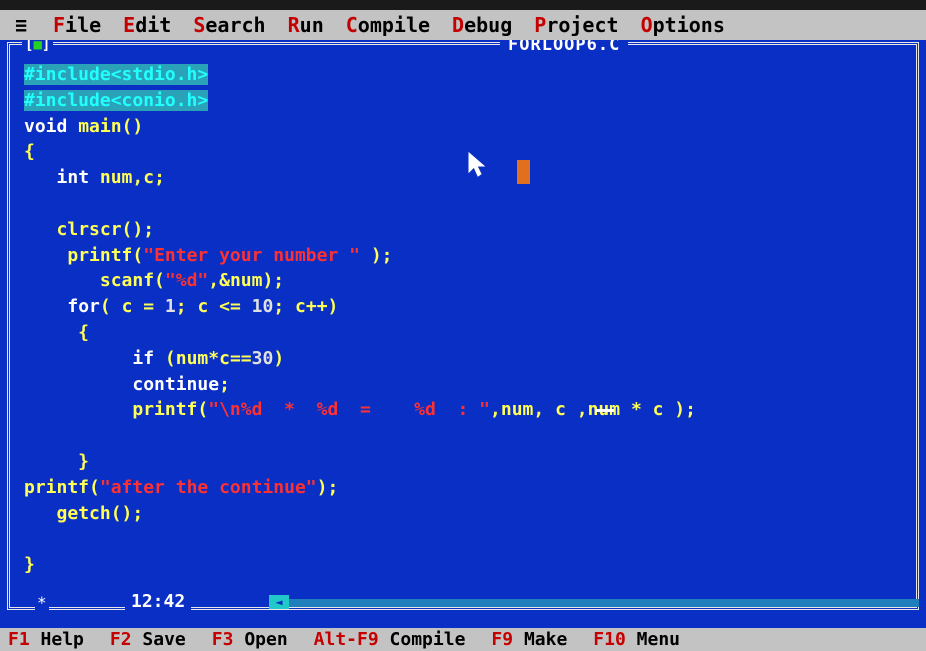  Describe the element at coordinates (469, 101) in the screenshot. I see `code-line: #include<conio.h>` at that location.